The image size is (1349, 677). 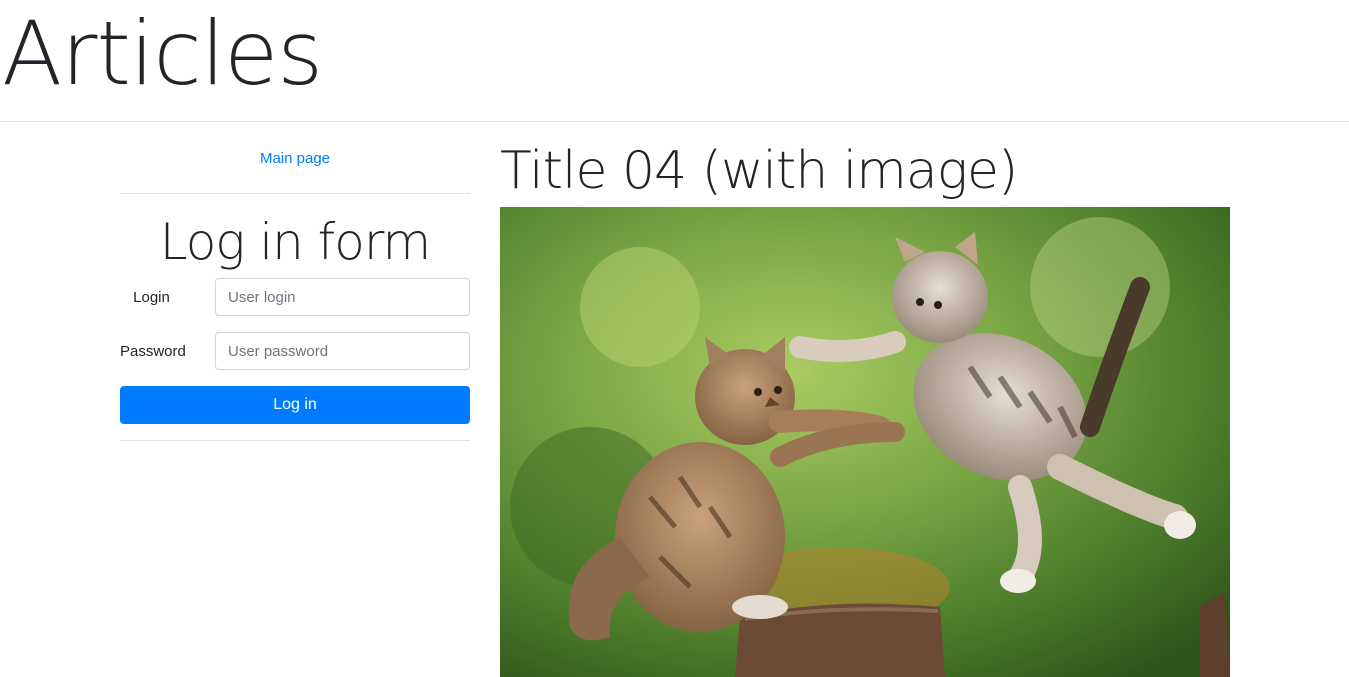 What do you see at coordinates (162, 53) in the screenshot?
I see `site-title: Articles` at bounding box center [162, 53].